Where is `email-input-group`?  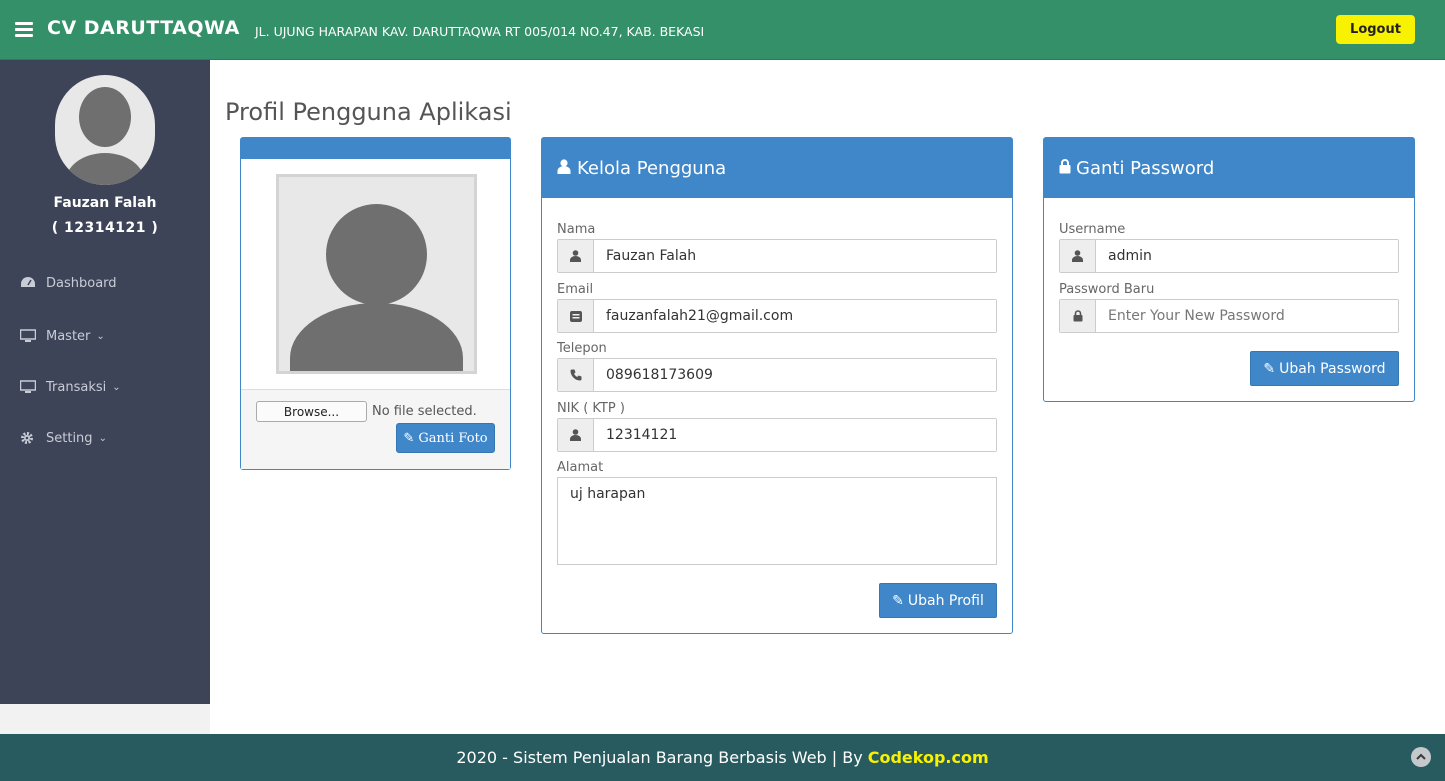 email-input-group is located at coordinates (777, 316).